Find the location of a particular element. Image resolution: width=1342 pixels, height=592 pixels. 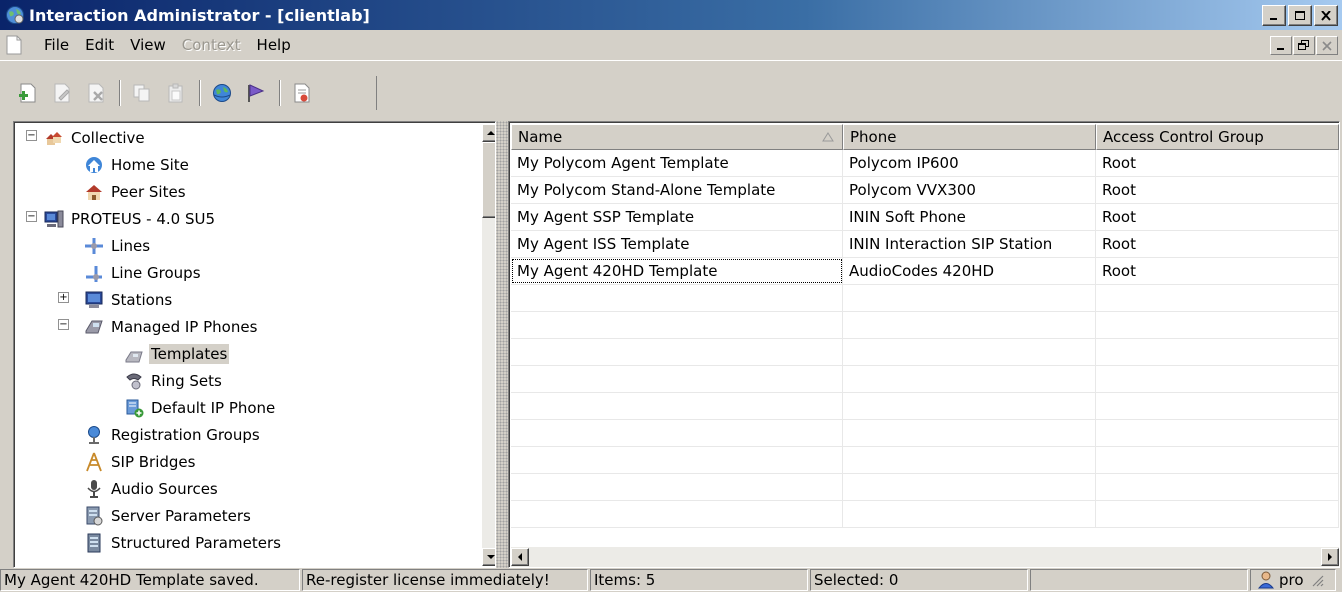

tree-item-managed-ip-phones: Managed IP Phones is located at coordinates (171, 326).